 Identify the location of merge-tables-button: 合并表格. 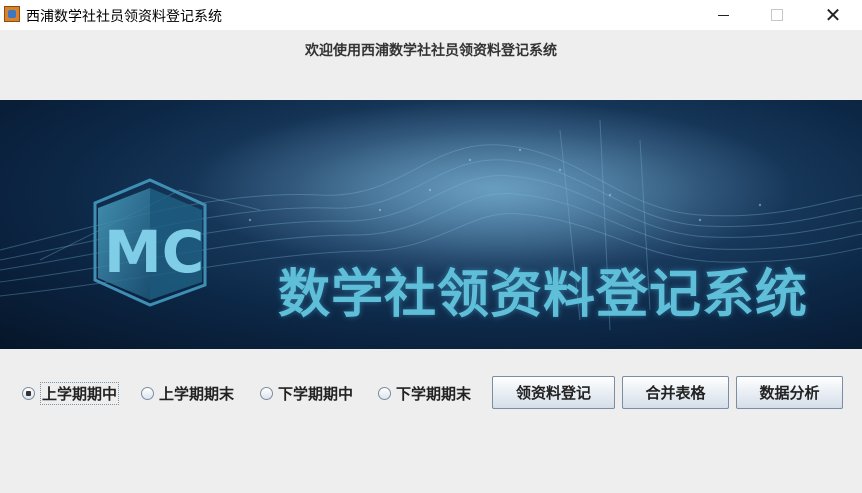
(675, 392).